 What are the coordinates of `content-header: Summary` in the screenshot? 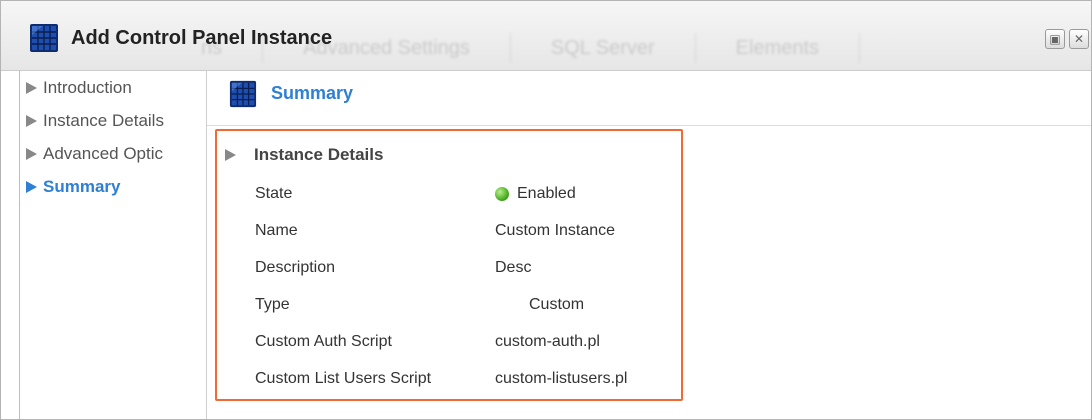 It's located at (649, 98).